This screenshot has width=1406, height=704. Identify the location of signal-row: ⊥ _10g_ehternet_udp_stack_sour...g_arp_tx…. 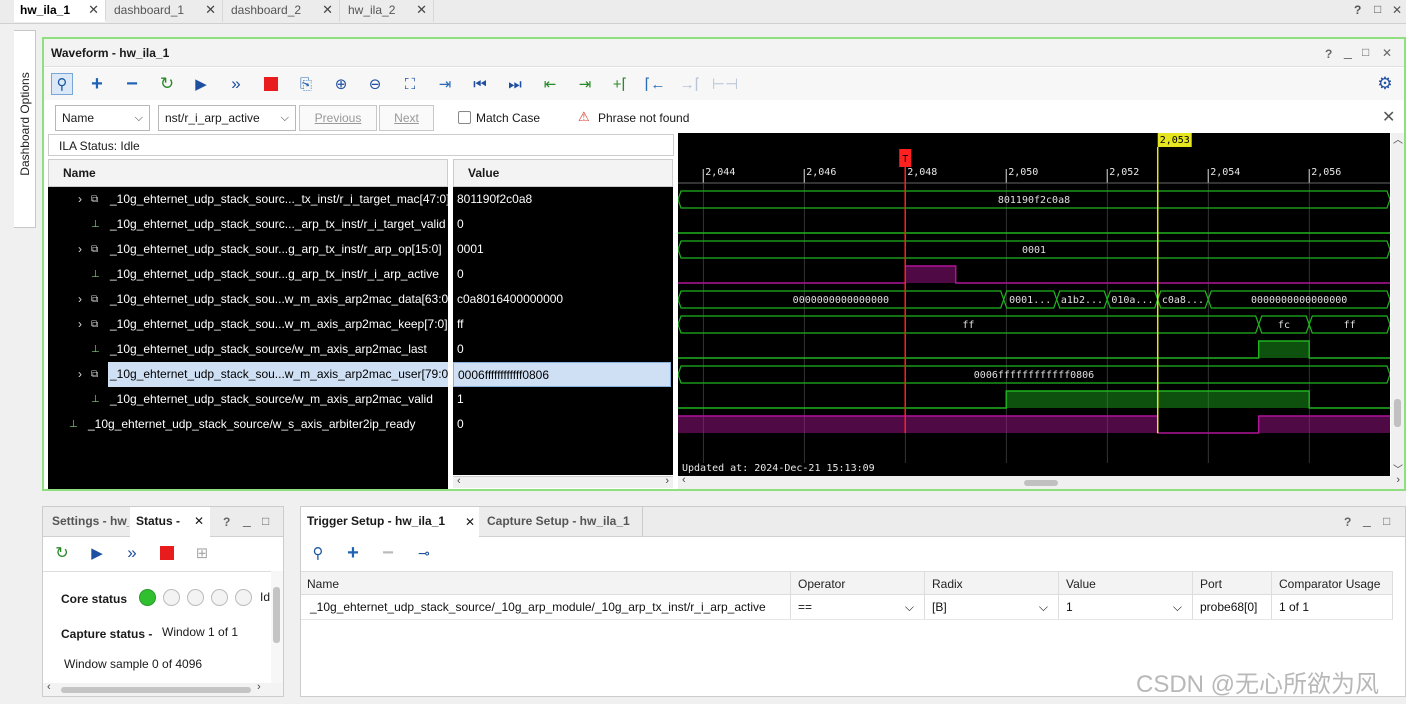
(248, 274).